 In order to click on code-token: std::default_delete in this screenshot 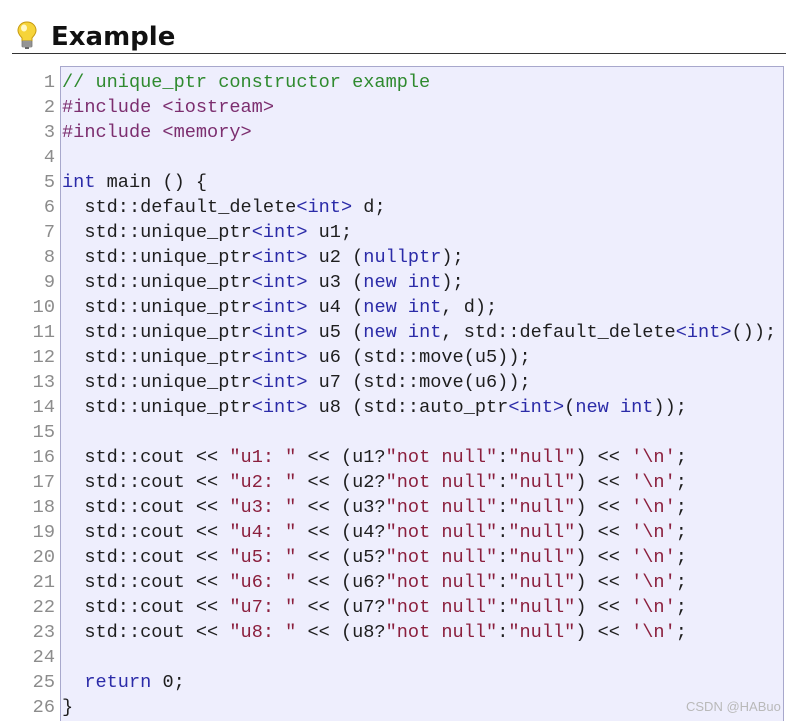, I will do `click(179, 207)`.